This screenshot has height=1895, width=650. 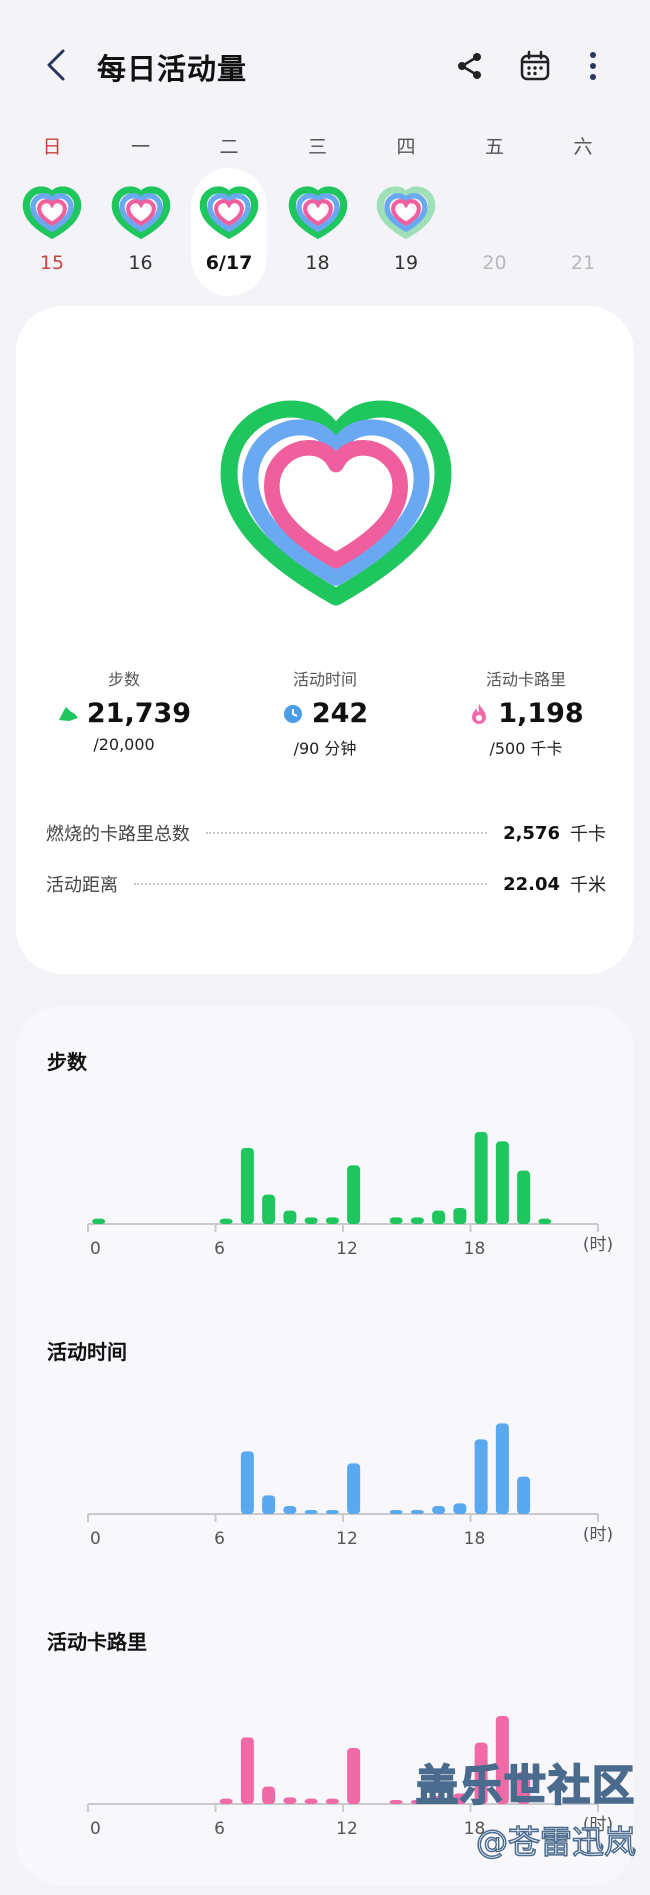 What do you see at coordinates (67, 1062) in the screenshot?
I see `steps-chart-title: 步数` at bounding box center [67, 1062].